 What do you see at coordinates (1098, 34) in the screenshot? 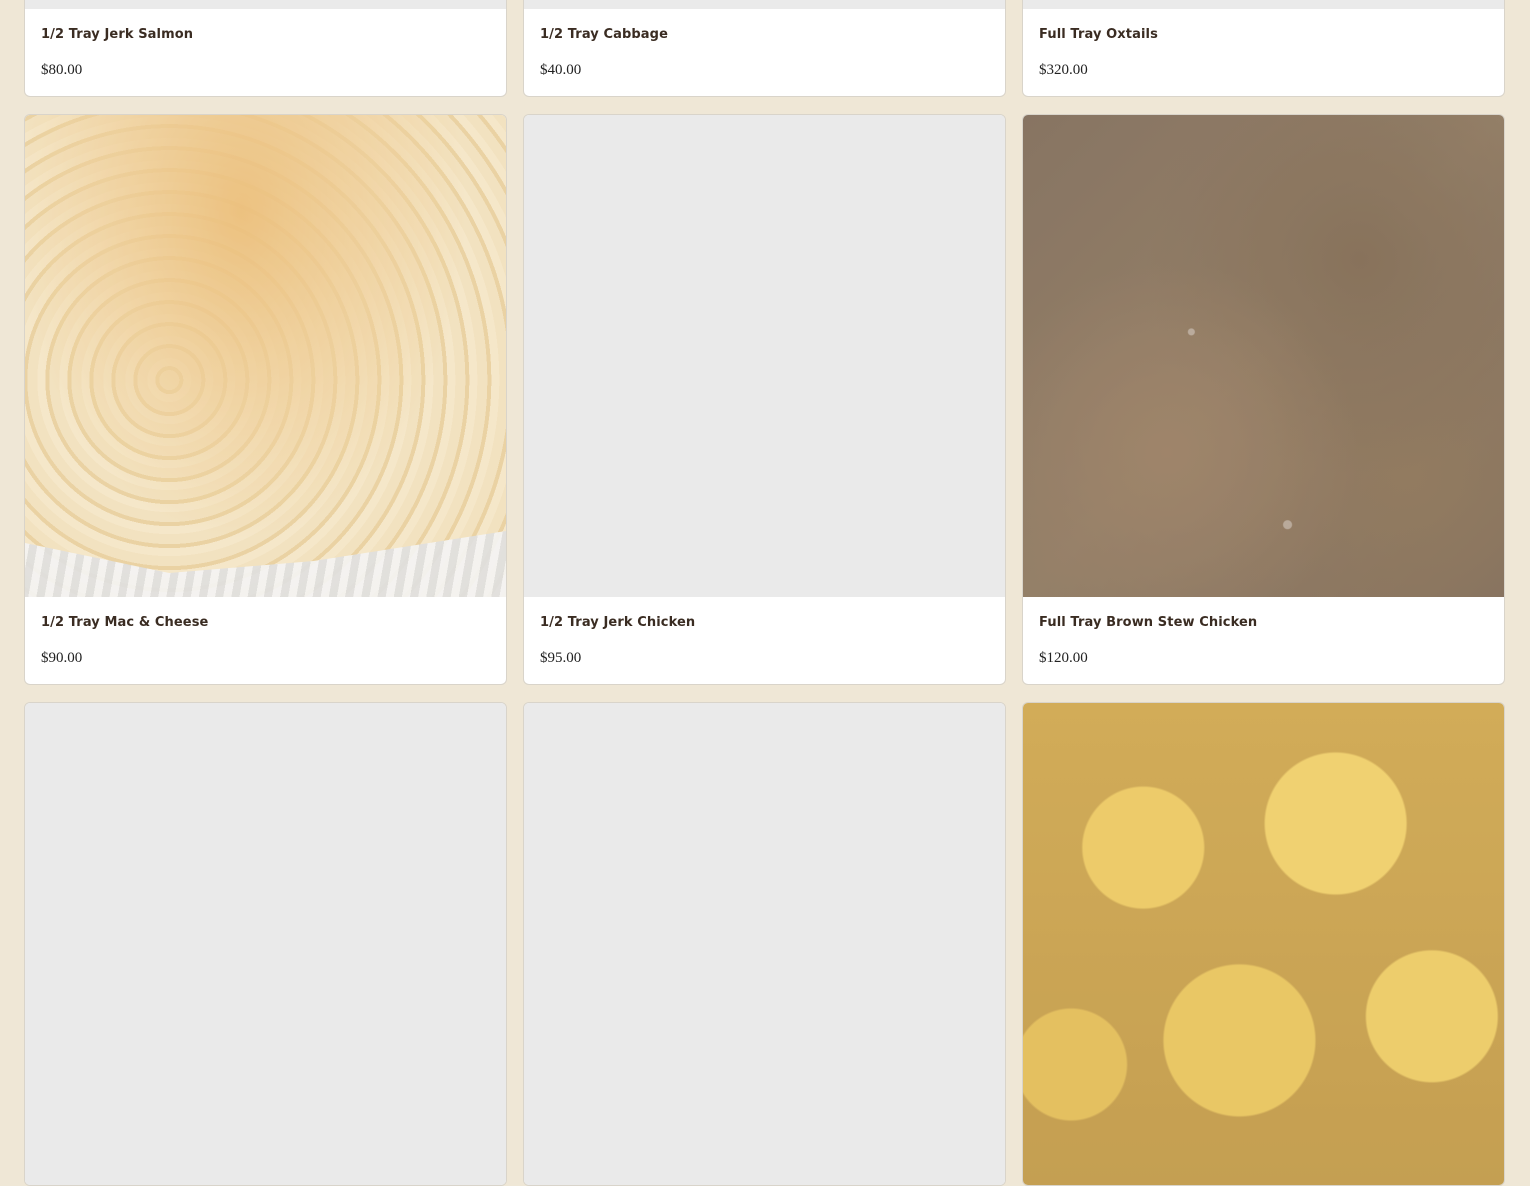
I see `item-name: Full Tray Oxtails` at bounding box center [1098, 34].